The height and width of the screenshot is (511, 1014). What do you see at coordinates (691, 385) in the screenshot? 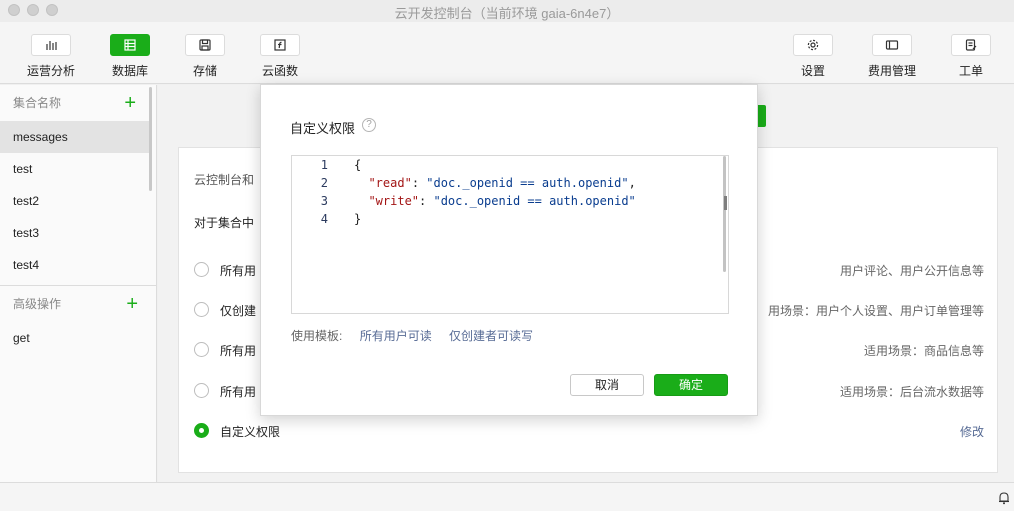
I see `confirm-button: 确定` at bounding box center [691, 385].